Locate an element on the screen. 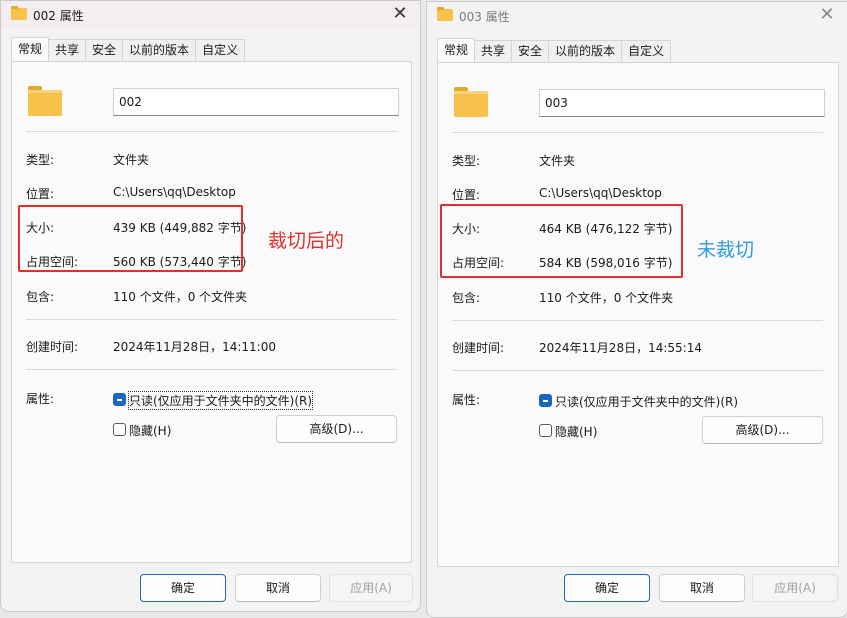 The height and width of the screenshot is (618, 847). created-value: 2024年11月28日，14:55:14 is located at coordinates (620, 348).